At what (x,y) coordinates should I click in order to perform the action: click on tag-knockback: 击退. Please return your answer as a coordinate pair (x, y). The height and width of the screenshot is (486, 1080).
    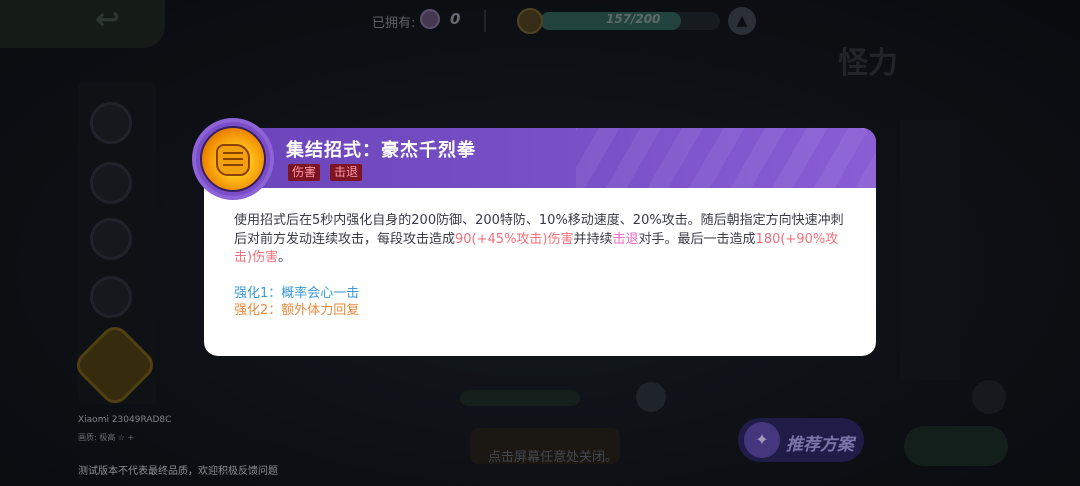
    Looking at the image, I should click on (346, 172).